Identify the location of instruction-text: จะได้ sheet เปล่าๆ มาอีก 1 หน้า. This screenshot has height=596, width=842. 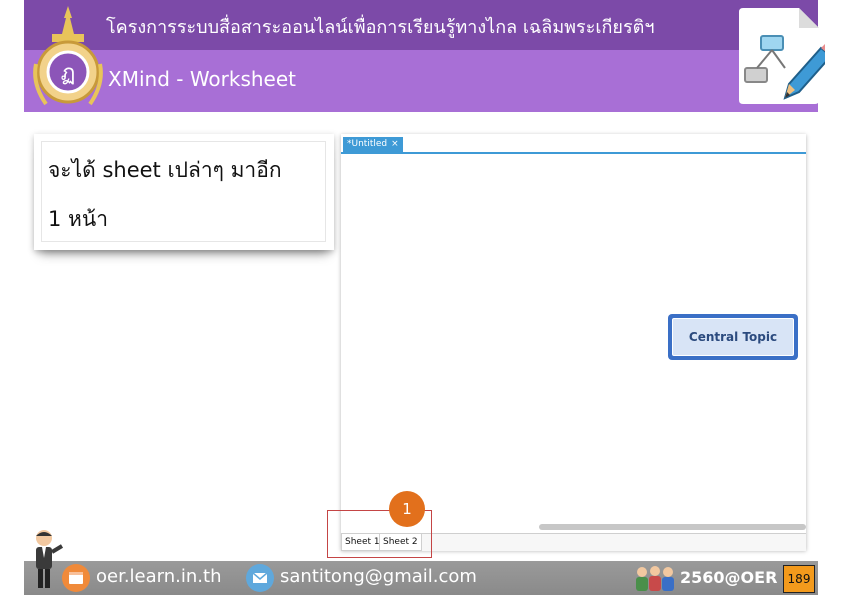
(188, 195).